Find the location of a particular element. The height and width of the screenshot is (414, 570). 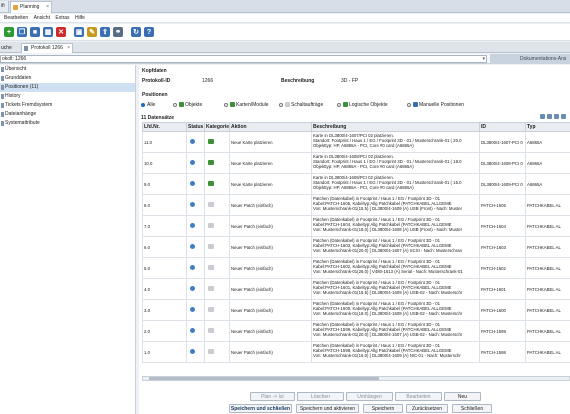

sidebar-item-2: Positionen (11) is located at coordinates (67, 87).